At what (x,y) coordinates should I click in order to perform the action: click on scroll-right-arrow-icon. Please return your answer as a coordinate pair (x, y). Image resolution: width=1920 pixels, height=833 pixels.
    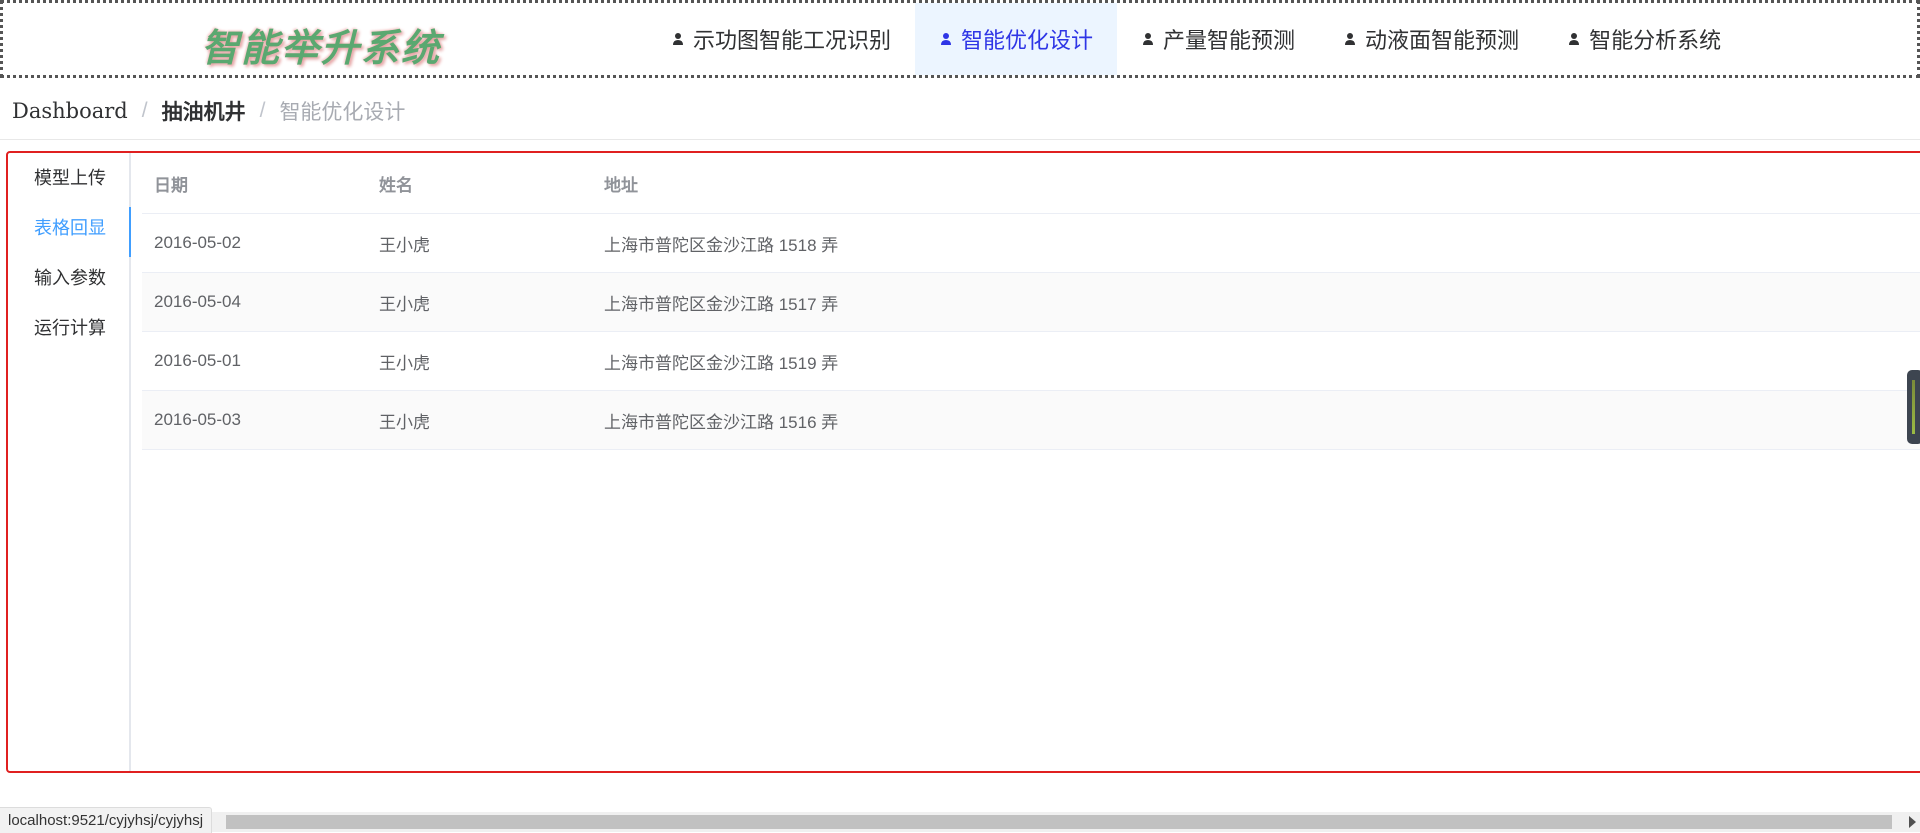
    Looking at the image, I should click on (1912, 822).